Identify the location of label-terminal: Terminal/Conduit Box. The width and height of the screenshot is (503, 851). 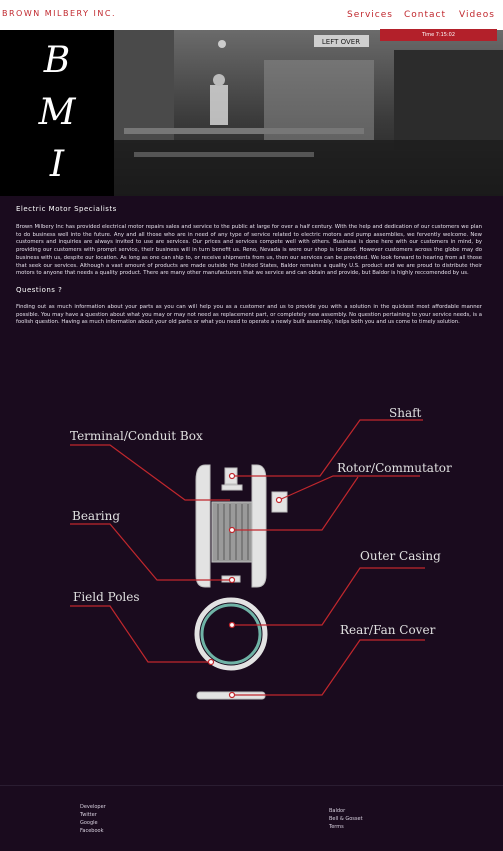
(136, 436).